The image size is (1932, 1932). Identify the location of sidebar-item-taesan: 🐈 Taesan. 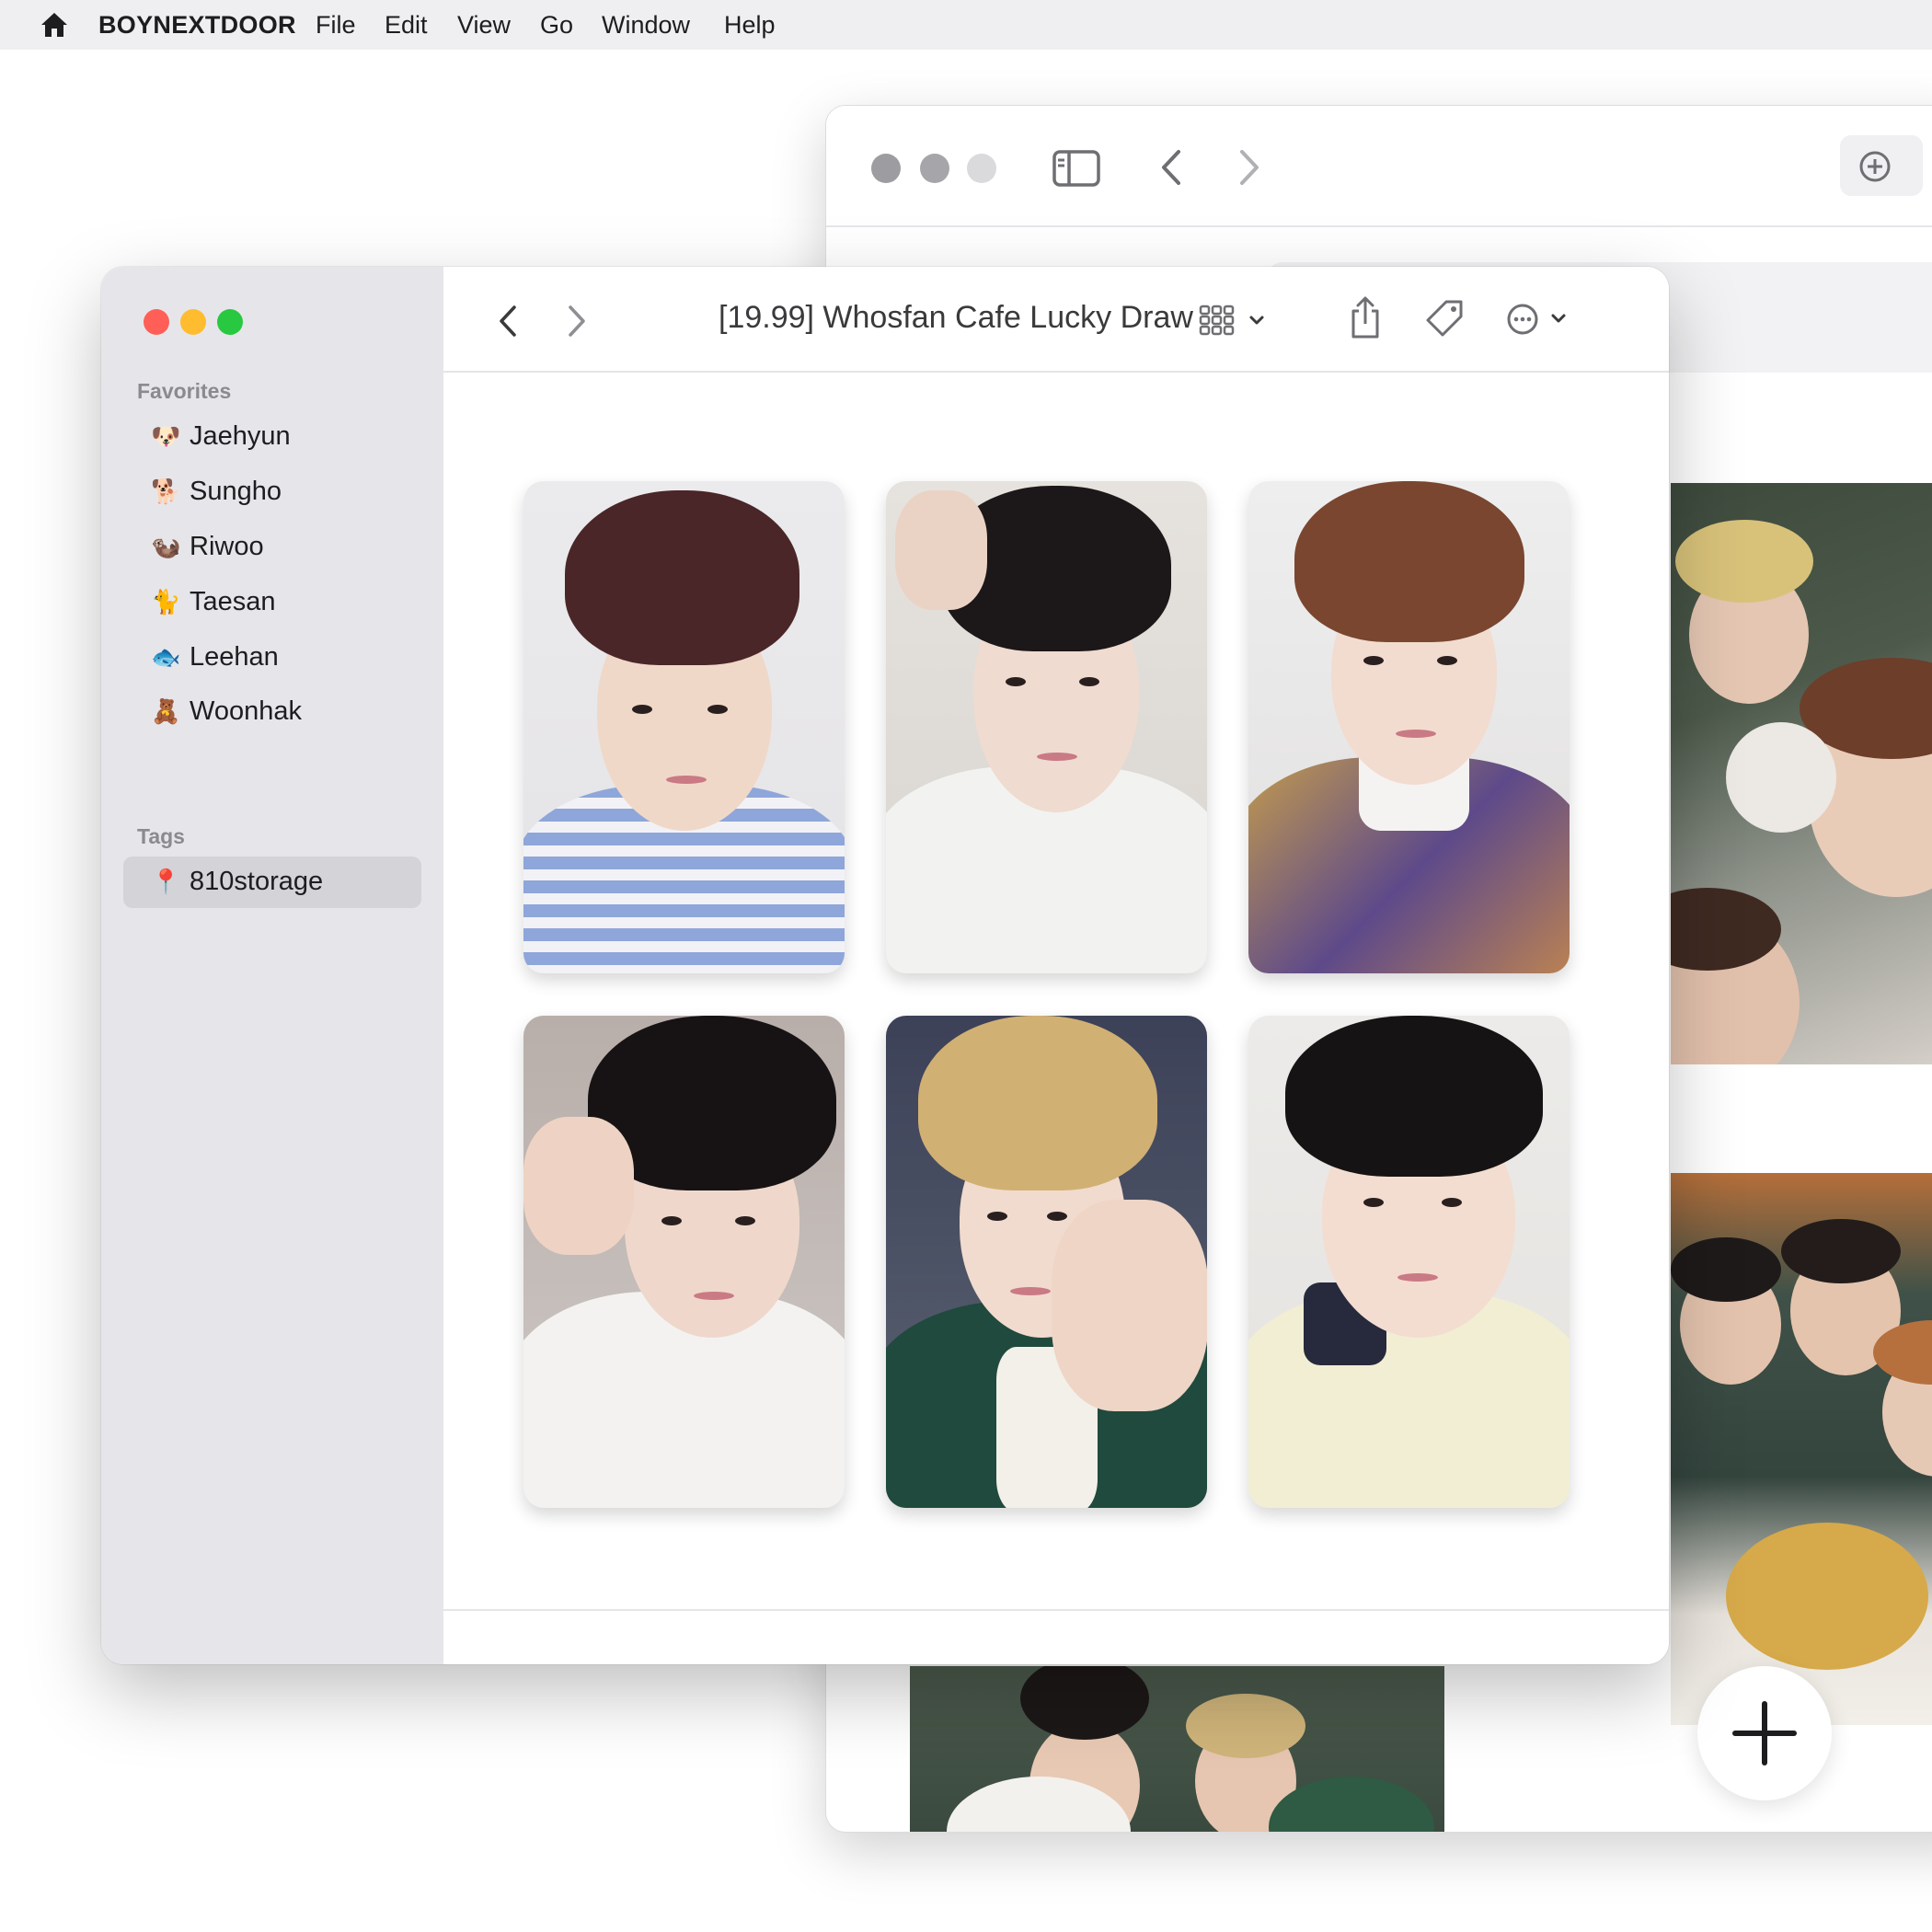
(272, 602).